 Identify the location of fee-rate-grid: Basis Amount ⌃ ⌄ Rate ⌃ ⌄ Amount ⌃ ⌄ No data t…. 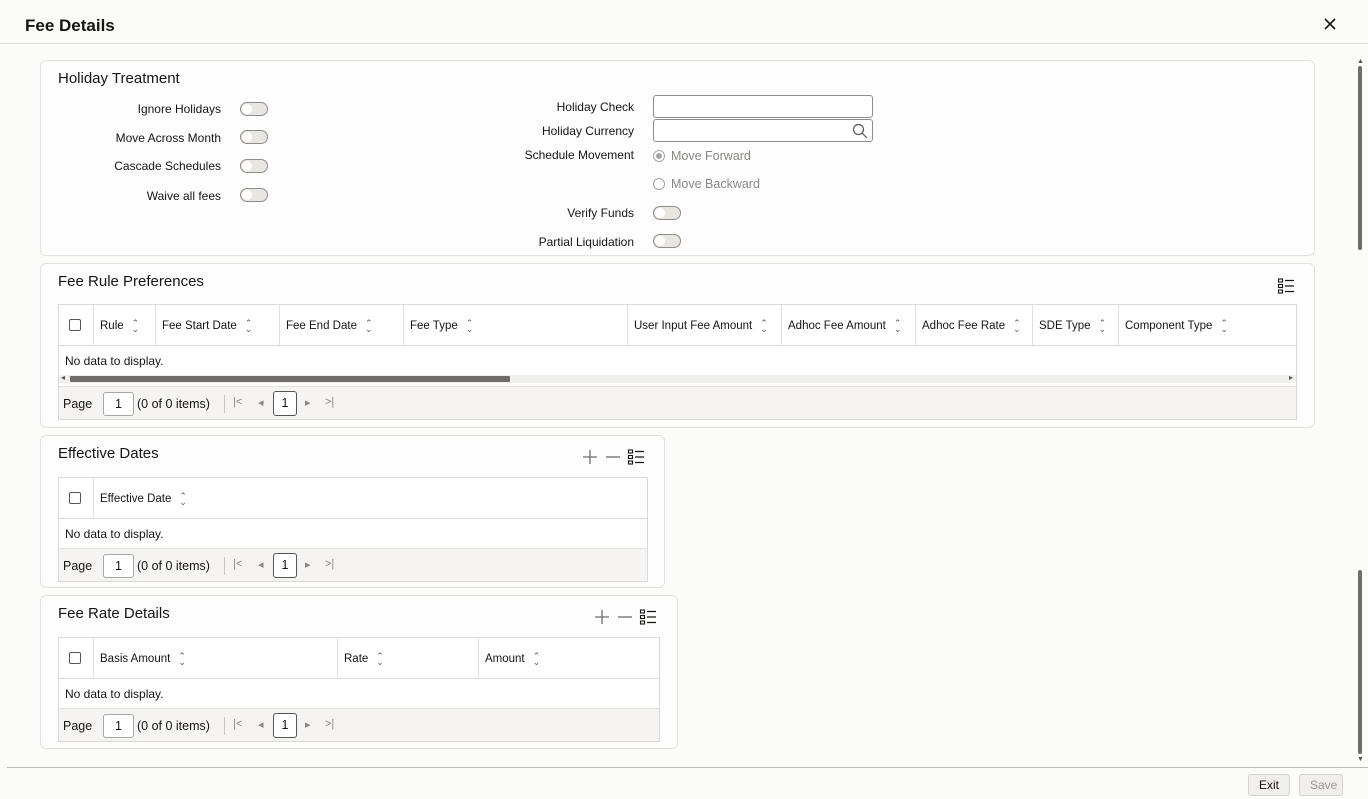
(359, 689).